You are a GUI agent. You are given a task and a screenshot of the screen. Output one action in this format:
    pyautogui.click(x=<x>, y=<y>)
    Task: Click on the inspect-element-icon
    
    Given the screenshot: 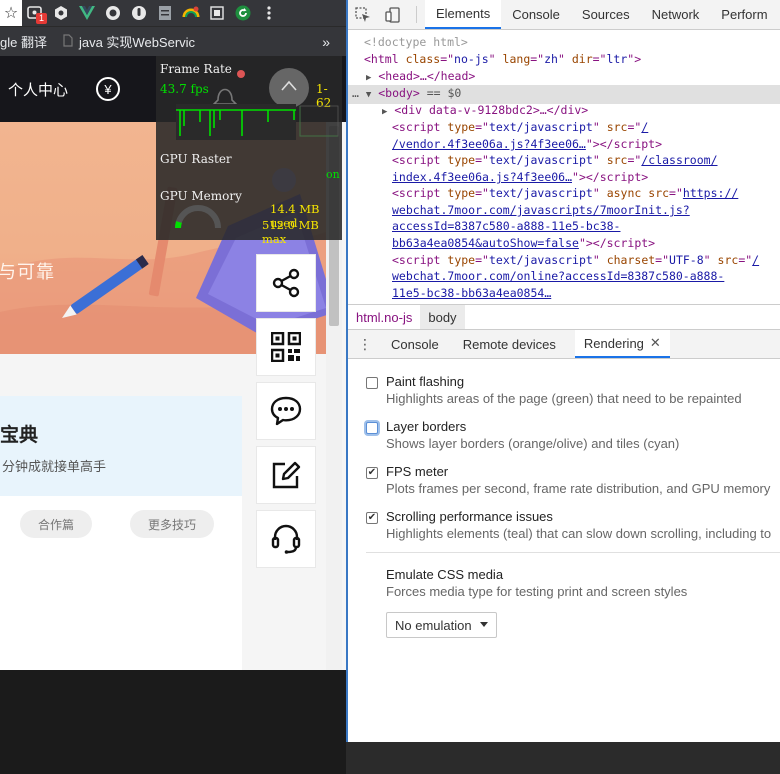 What is the action you would take?
    pyautogui.click(x=363, y=14)
    